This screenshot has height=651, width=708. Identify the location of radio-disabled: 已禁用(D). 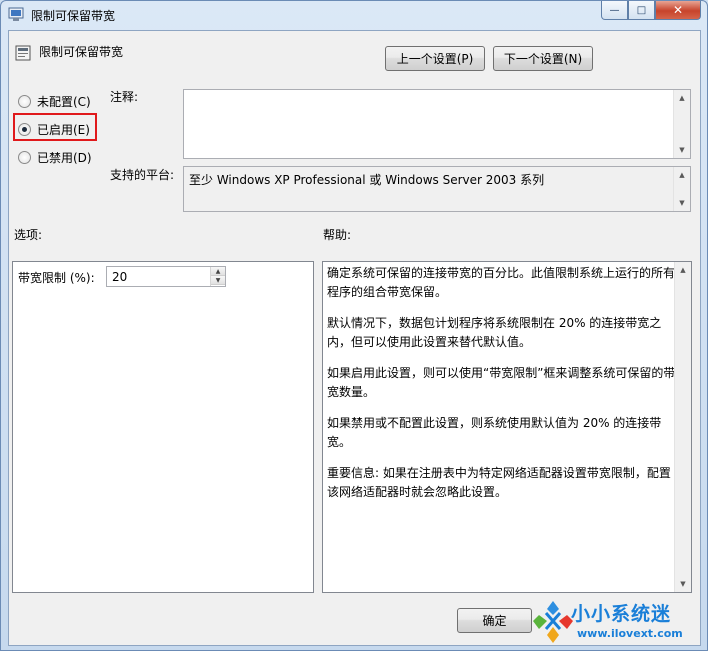
(55, 157).